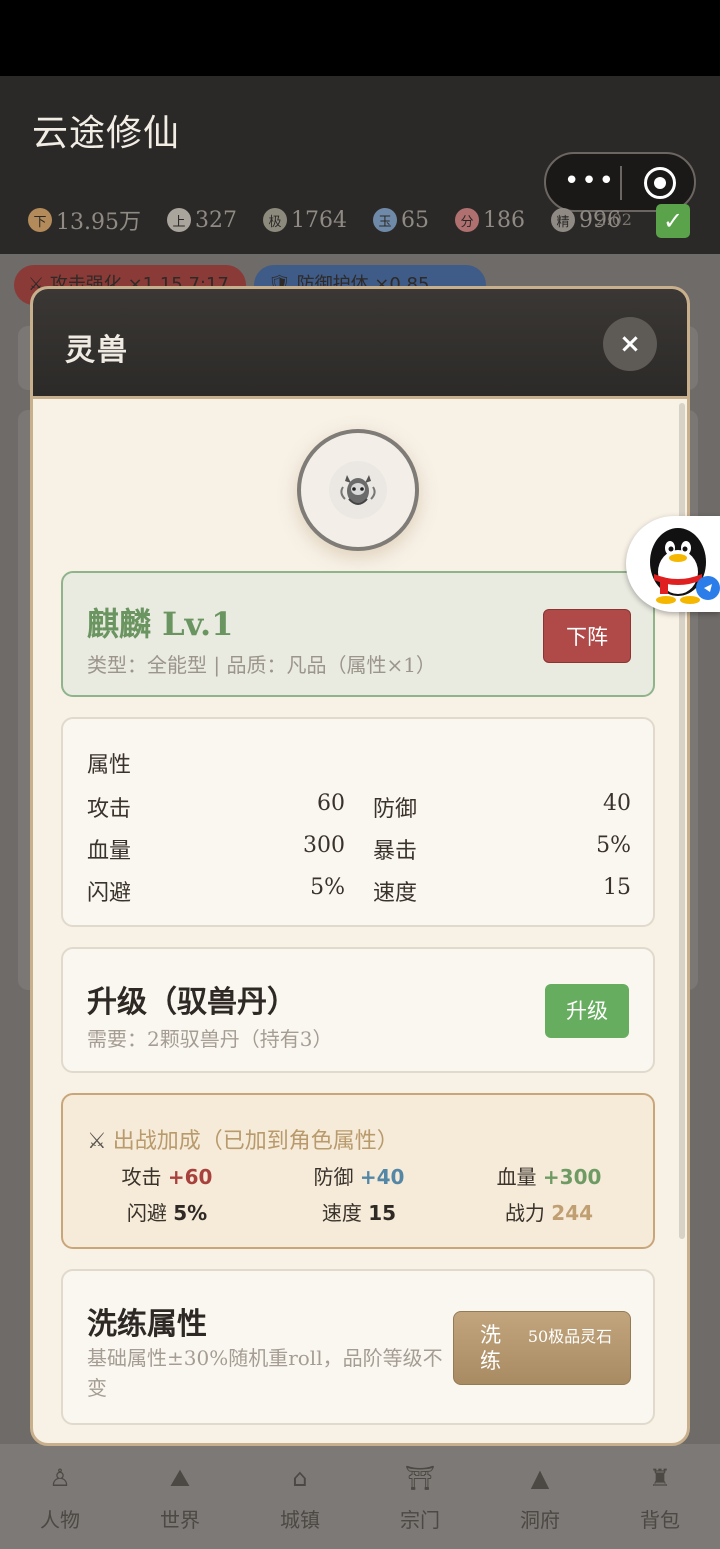 The width and height of the screenshot is (720, 1549). Describe the element at coordinates (318, 220) in the screenshot. I see `resource-value: 1764` at that location.